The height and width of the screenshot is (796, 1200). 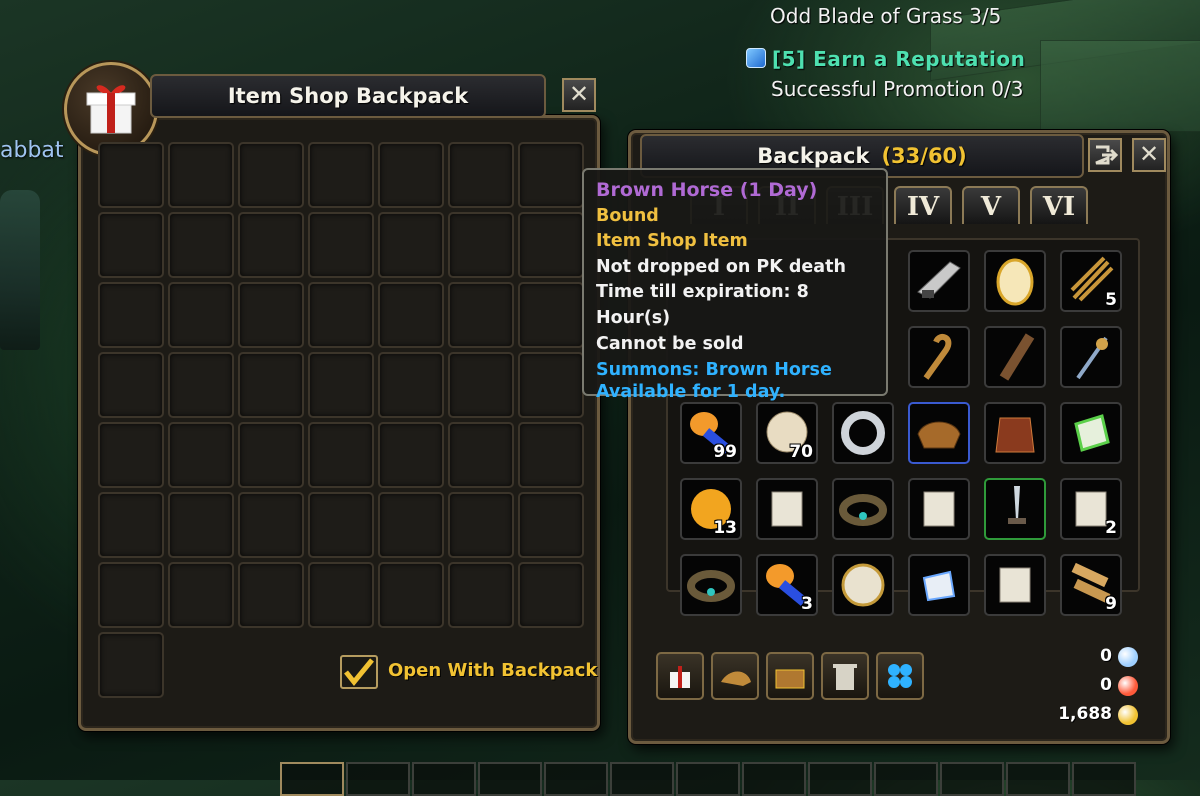 What do you see at coordinates (20, 270) in the screenshot?
I see `character-figure` at bounding box center [20, 270].